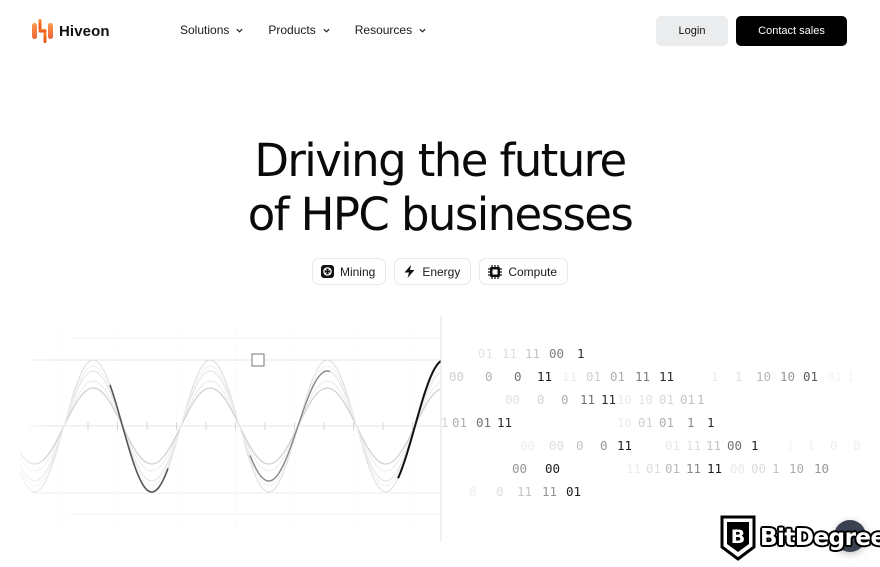 The height and width of the screenshot is (567, 880). I want to click on hero-title-line-1: Driving the future, so click(440, 160).